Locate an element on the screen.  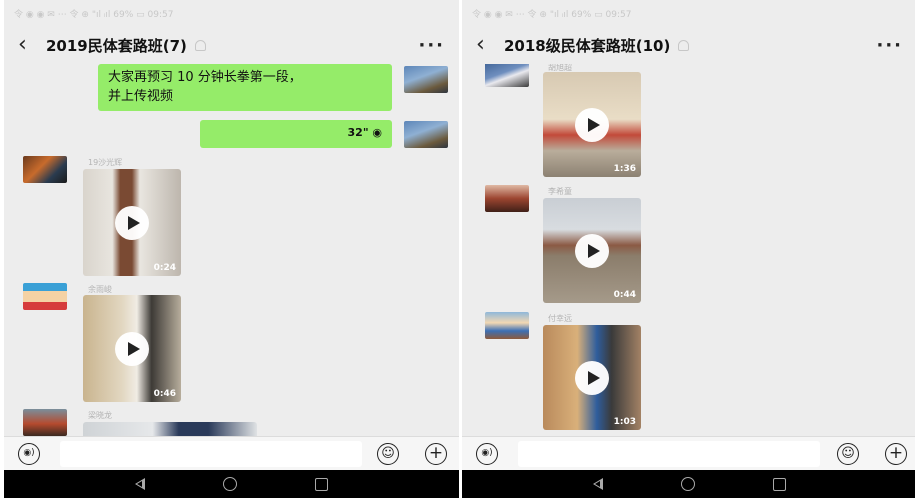
outgoing-text-message: 大家再预习 10 分钟长拳第一段， 并上传视频 is located at coordinates (245, 87).